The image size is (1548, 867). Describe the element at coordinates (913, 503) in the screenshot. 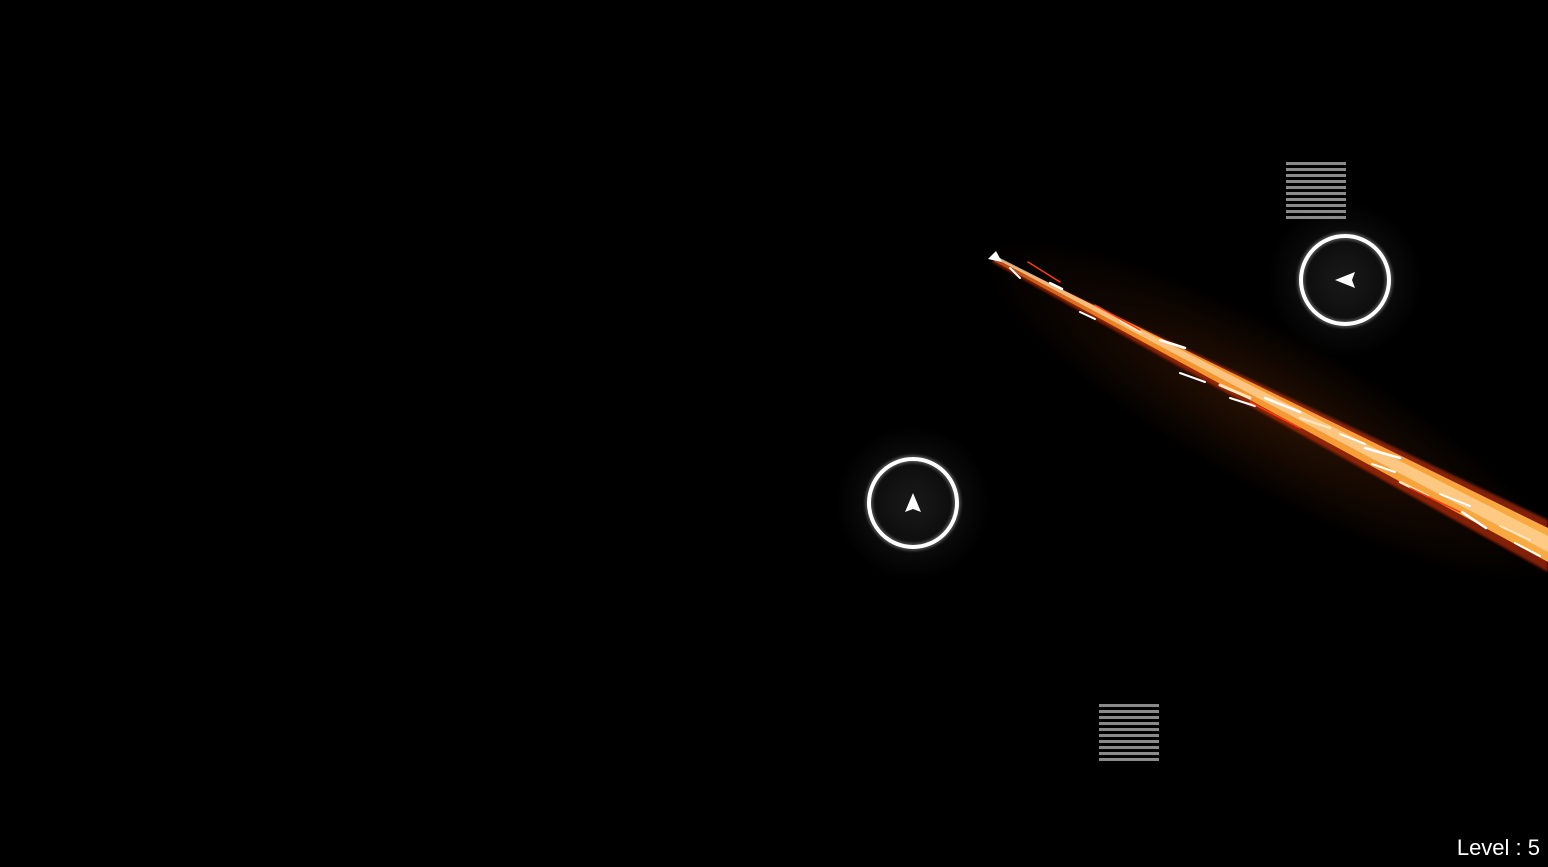

I see `turret-center` at that location.